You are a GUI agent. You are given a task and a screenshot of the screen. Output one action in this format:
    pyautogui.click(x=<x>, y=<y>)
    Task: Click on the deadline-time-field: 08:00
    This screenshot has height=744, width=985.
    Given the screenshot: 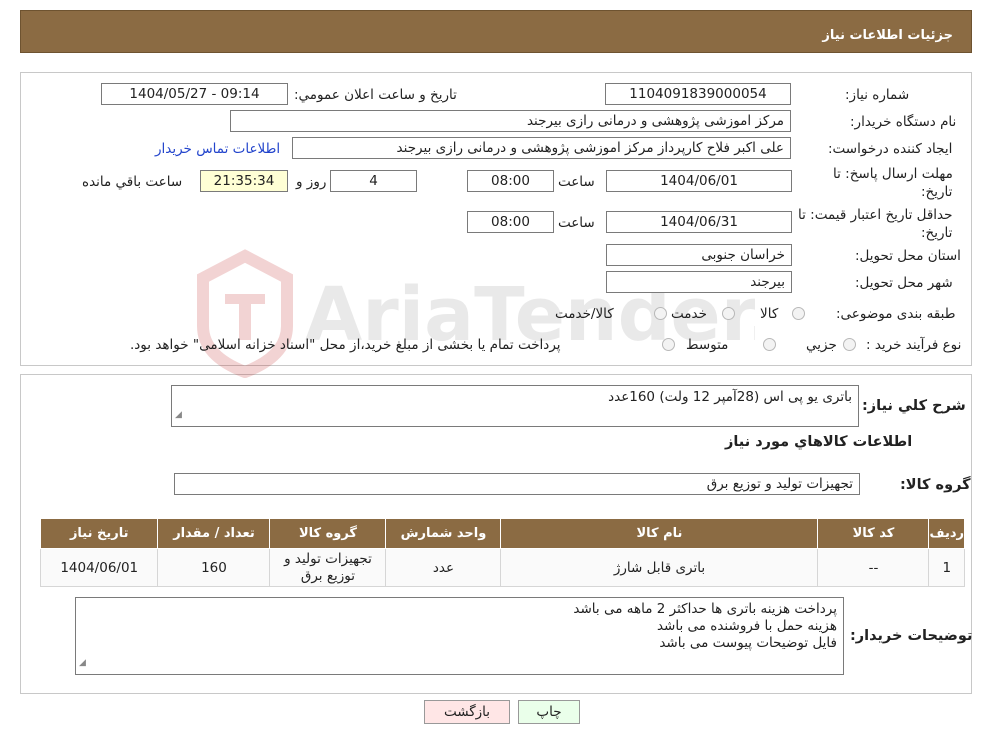 What is the action you would take?
    pyautogui.click(x=510, y=181)
    